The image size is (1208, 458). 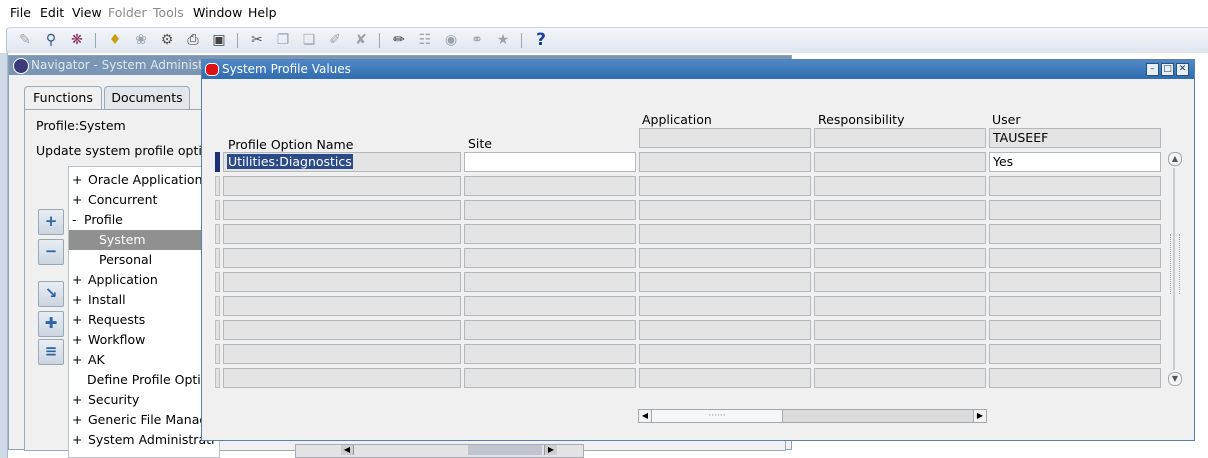 What do you see at coordinates (144, 340) in the screenshot?
I see `tree-item: + Workflow` at bounding box center [144, 340].